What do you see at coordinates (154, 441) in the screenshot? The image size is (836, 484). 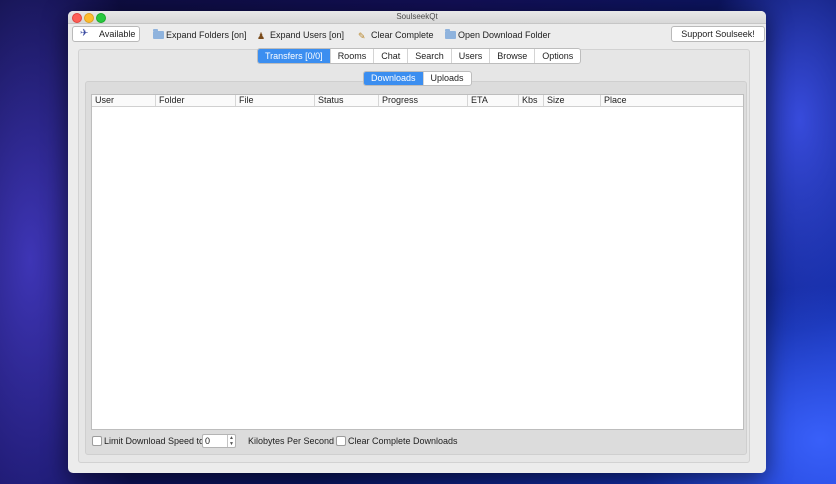 I see `limit-speed-label: Limit Download Speed to` at bounding box center [154, 441].